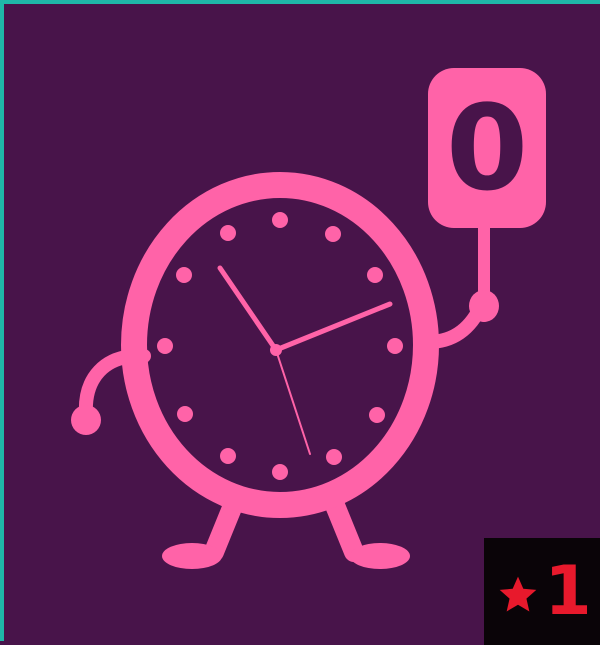  I want to click on star-badge: 1, so click(542, 591).